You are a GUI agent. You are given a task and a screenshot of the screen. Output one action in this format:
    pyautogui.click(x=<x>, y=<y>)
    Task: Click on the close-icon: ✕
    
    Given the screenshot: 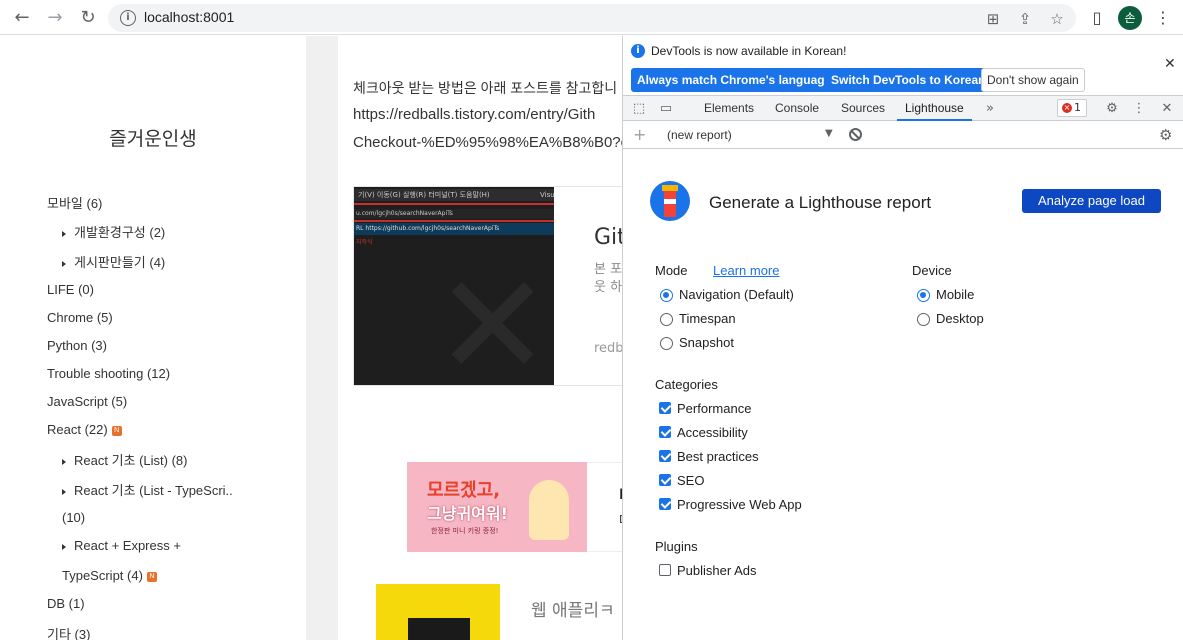 What is the action you would take?
    pyautogui.click(x=1170, y=64)
    